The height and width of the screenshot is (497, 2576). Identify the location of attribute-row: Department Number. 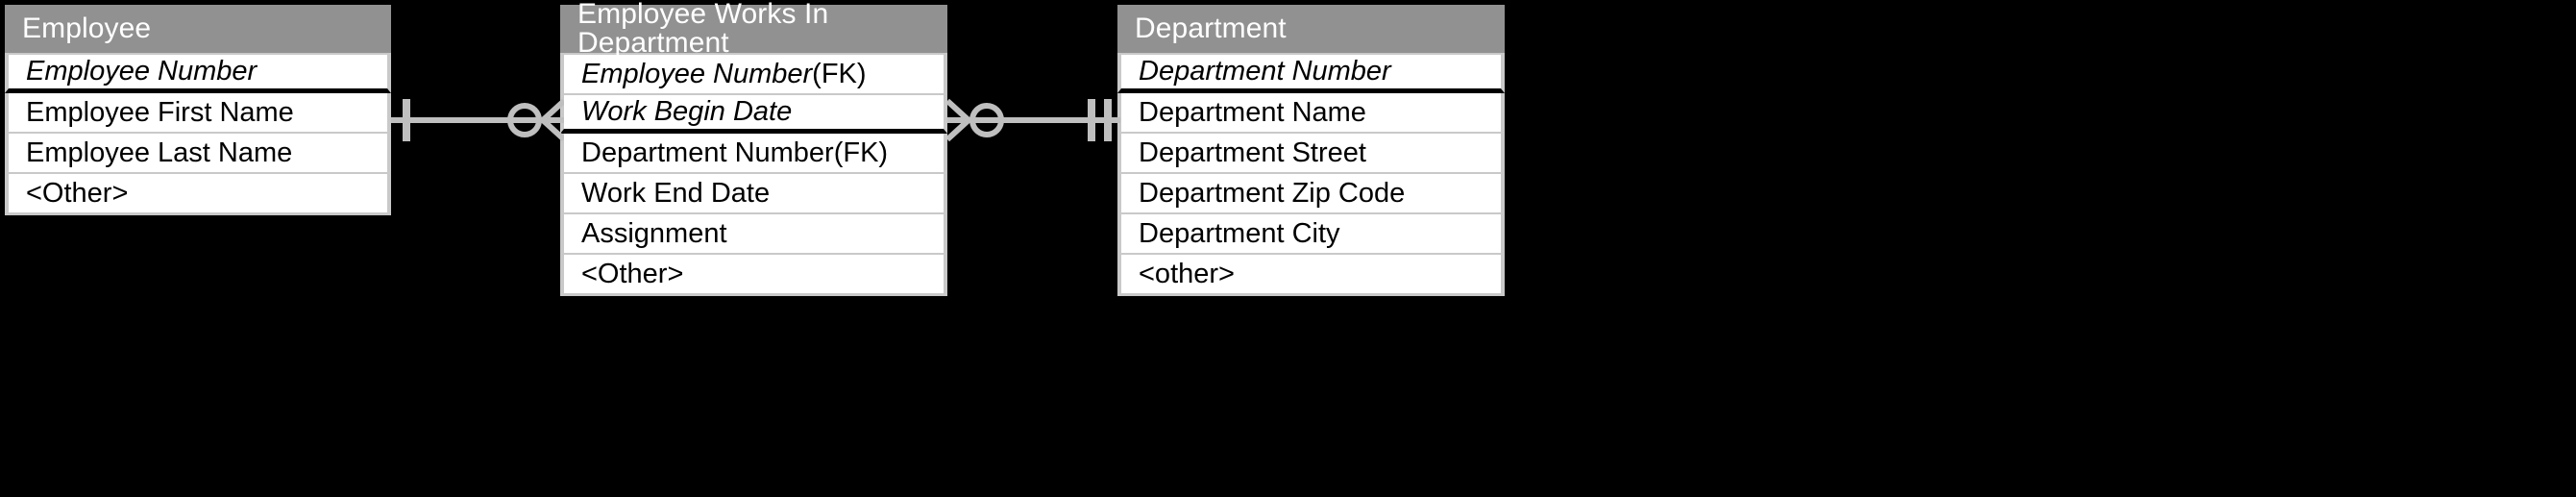
(1311, 74).